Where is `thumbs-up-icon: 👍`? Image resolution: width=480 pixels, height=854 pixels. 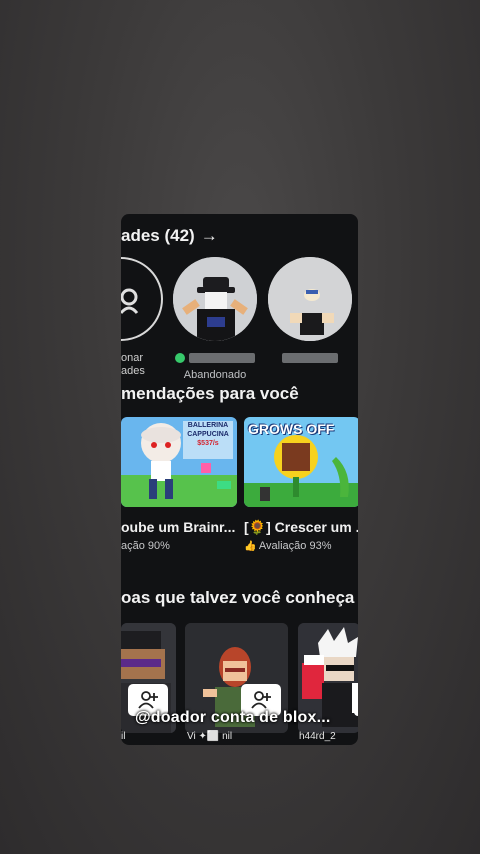
thumbs-up-icon: 👍 is located at coordinates (250, 546).